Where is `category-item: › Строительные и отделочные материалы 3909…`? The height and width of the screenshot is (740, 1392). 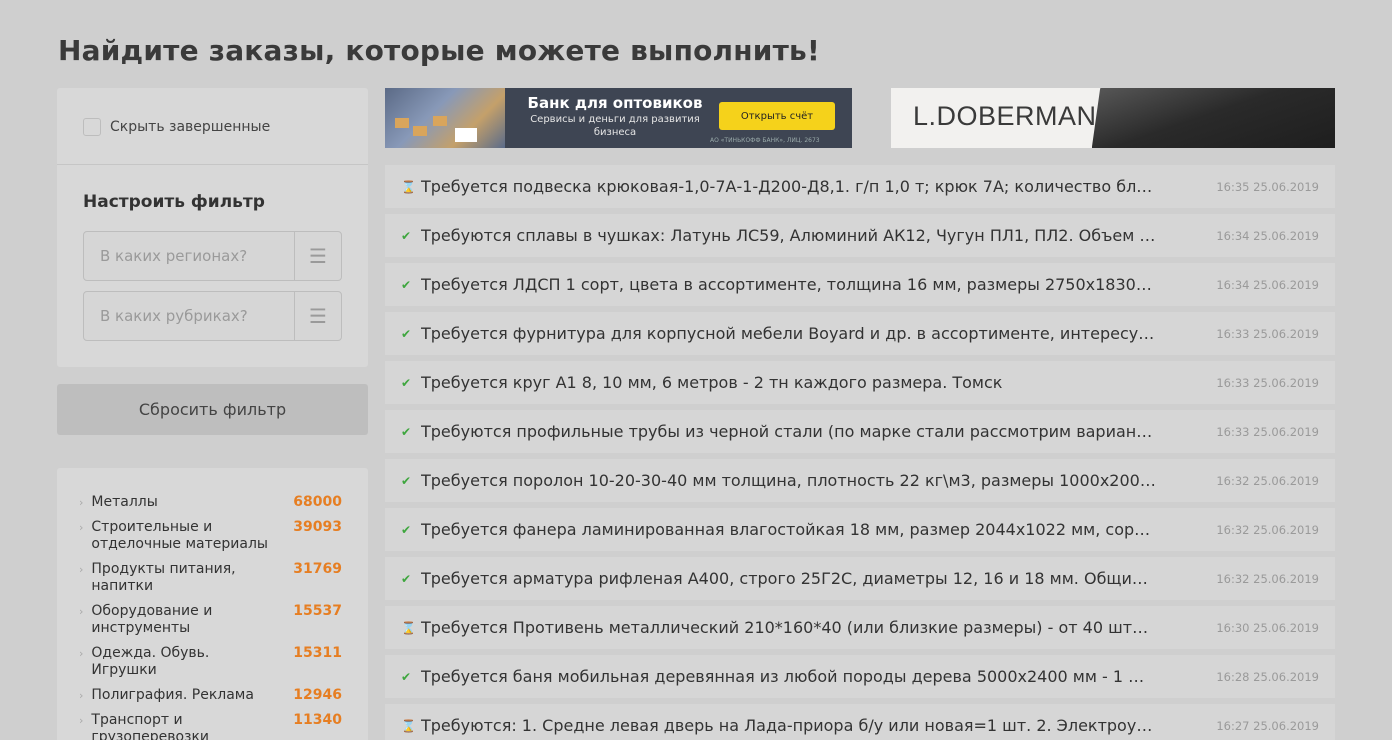
category-item: › Строительные и отделочные материалы 3909… is located at coordinates (212, 536).